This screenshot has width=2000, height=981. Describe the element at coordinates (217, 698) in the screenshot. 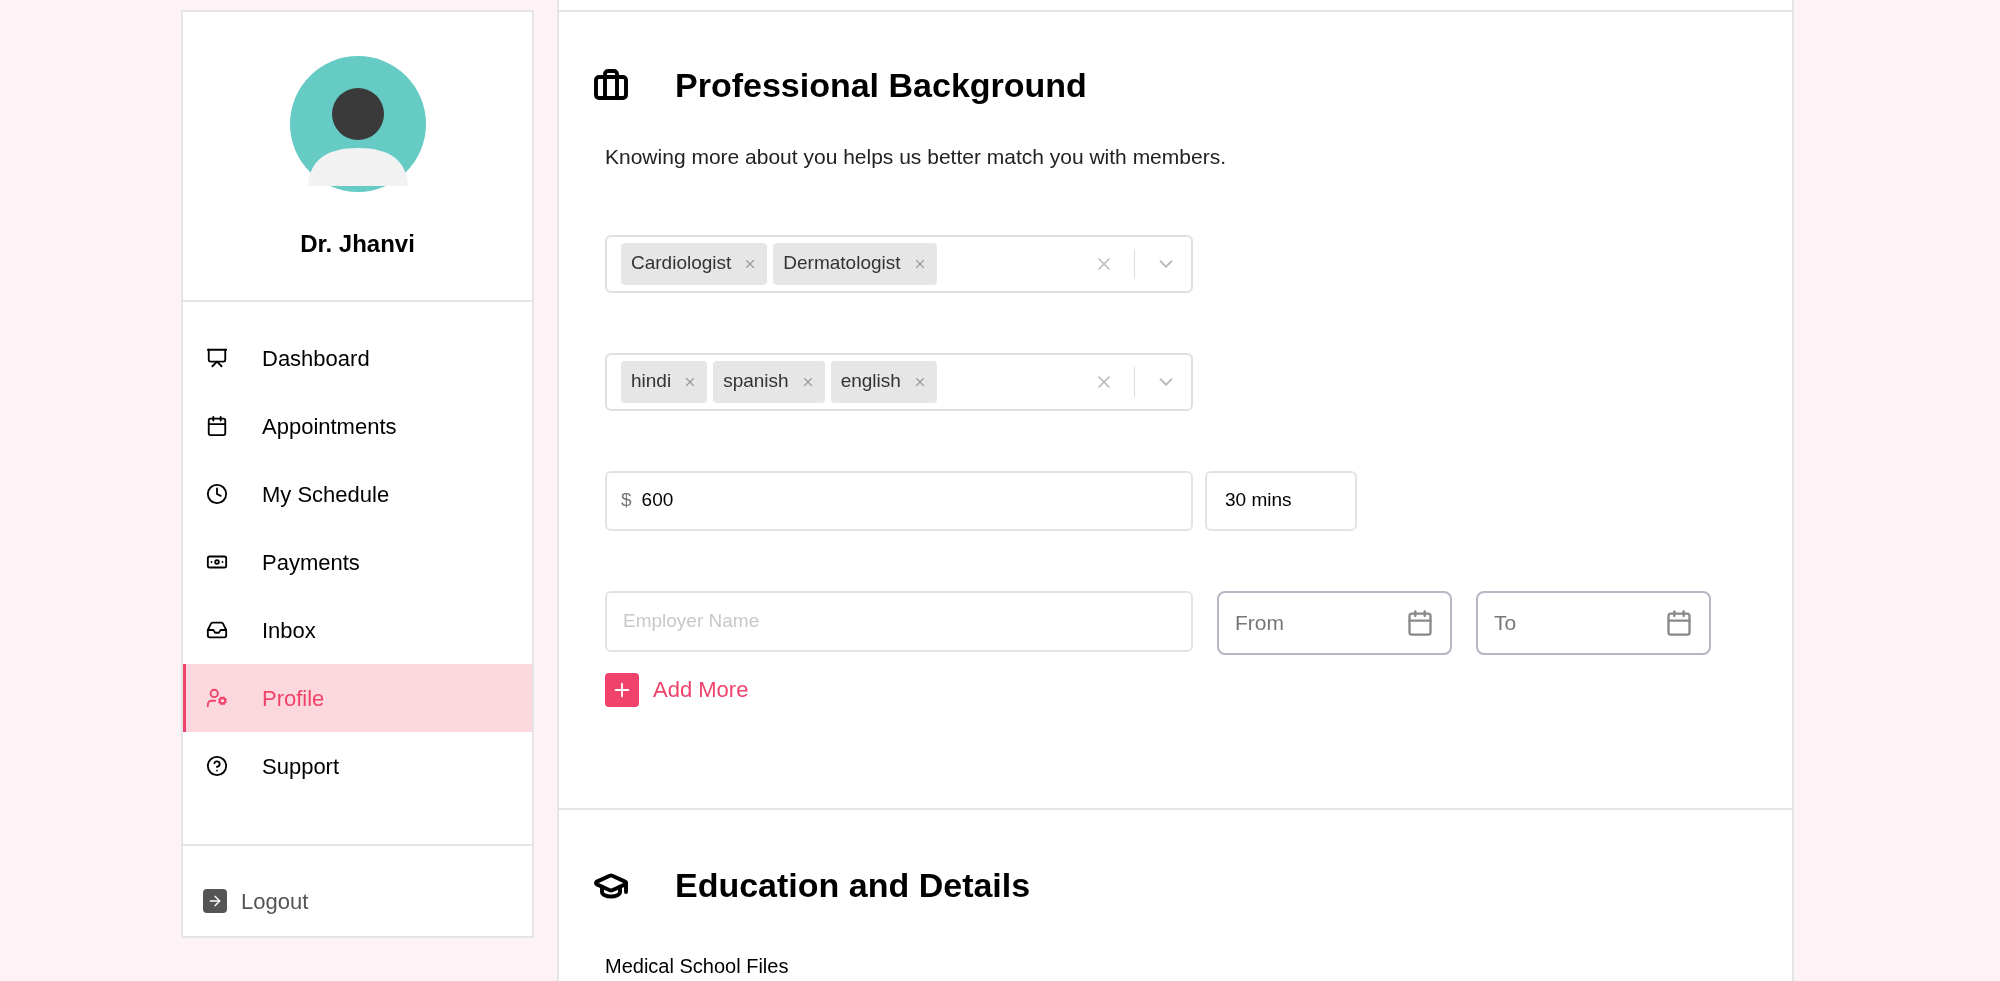

I see `user-gear-icon` at that location.